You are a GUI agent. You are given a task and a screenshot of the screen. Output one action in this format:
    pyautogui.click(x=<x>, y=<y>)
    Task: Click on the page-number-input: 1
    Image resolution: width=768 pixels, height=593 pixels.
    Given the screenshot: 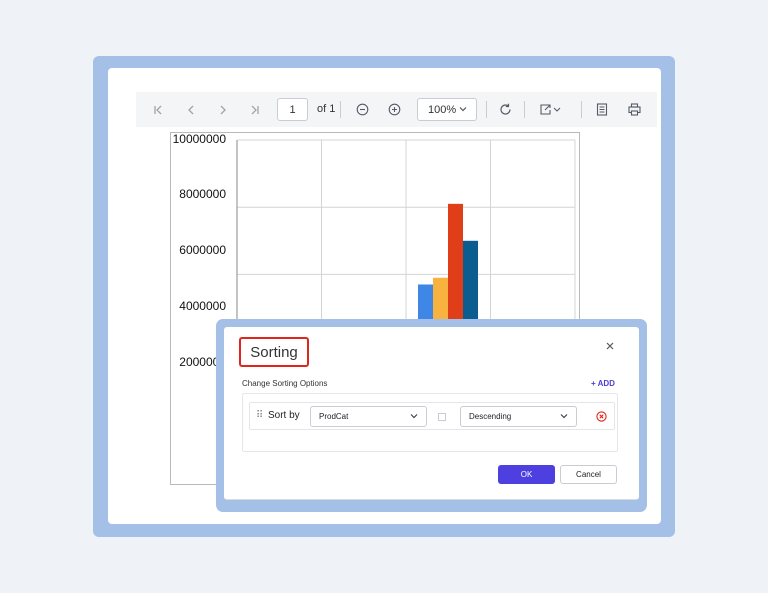 What is the action you would take?
    pyautogui.click(x=292, y=109)
    